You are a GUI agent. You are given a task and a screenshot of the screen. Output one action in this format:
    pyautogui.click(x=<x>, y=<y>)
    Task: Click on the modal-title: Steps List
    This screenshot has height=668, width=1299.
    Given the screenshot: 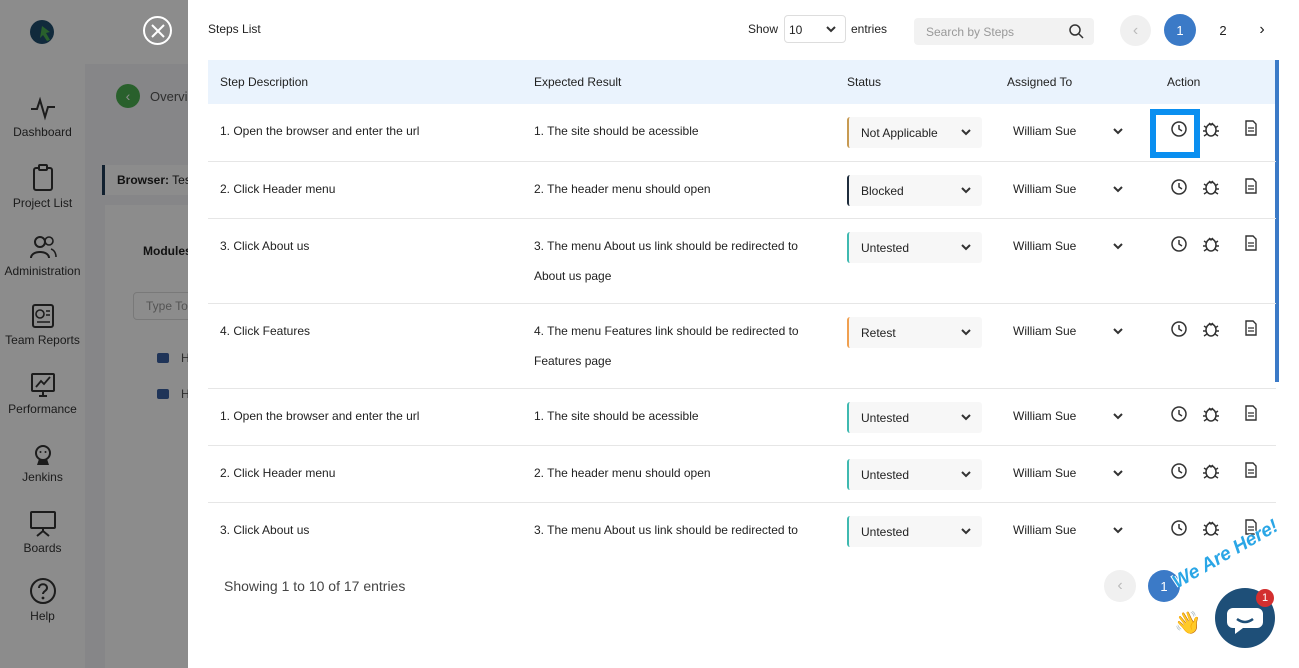 What is the action you would take?
    pyautogui.click(x=234, y=29)
    